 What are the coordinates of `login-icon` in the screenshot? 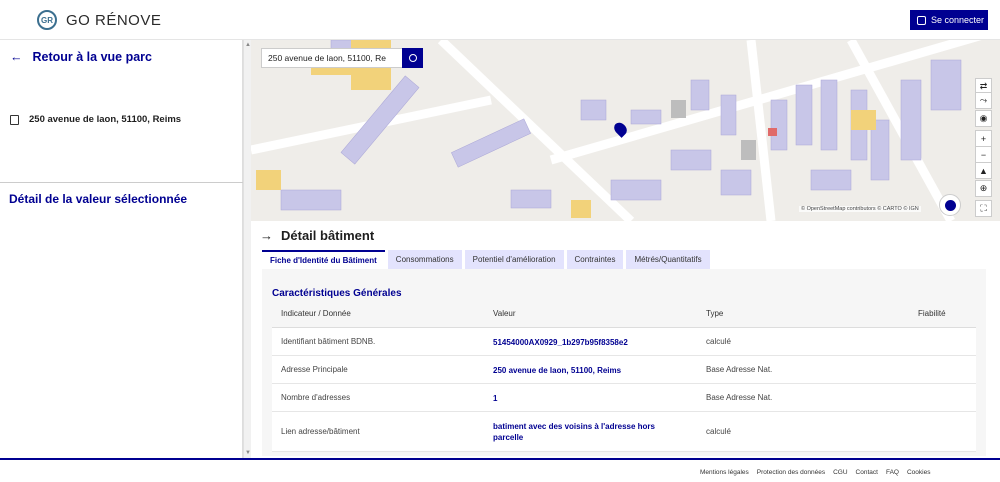 It's located at (921, 20).